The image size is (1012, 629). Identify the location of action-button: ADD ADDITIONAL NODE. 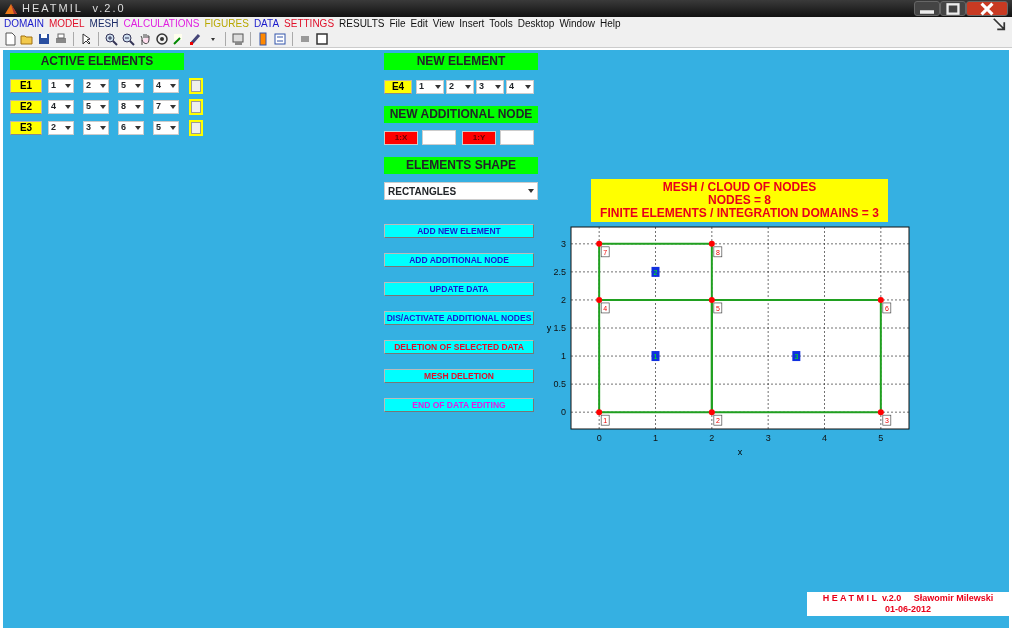
(459, 260).